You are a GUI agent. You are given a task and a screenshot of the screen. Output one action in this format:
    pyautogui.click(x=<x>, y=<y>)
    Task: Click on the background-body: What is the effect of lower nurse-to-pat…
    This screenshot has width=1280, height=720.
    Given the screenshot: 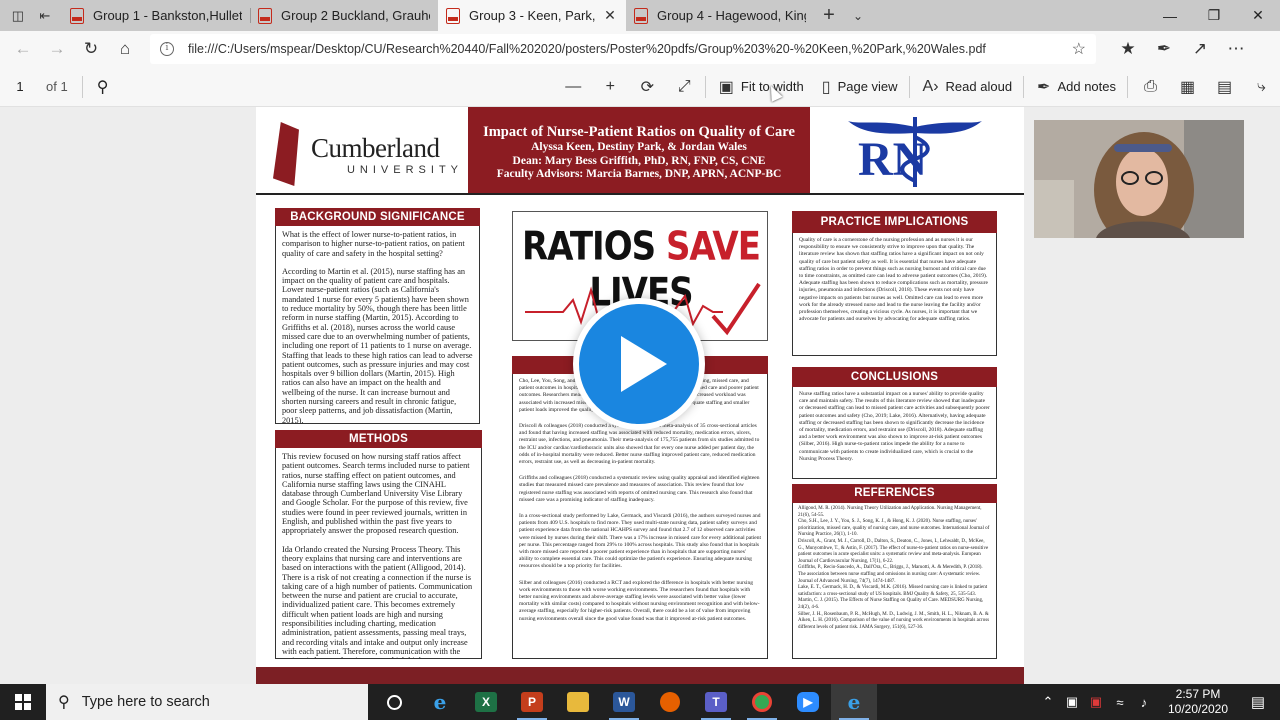 What is the action you would take?
    pyautogui.click(x=377, y=325)
    